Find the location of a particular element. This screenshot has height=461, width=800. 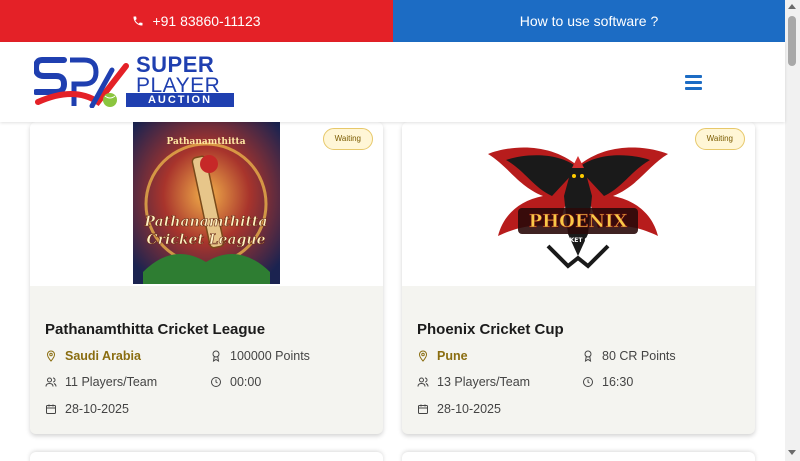

tournament-points: 80 CR Points is located at coordinates (629, 356).